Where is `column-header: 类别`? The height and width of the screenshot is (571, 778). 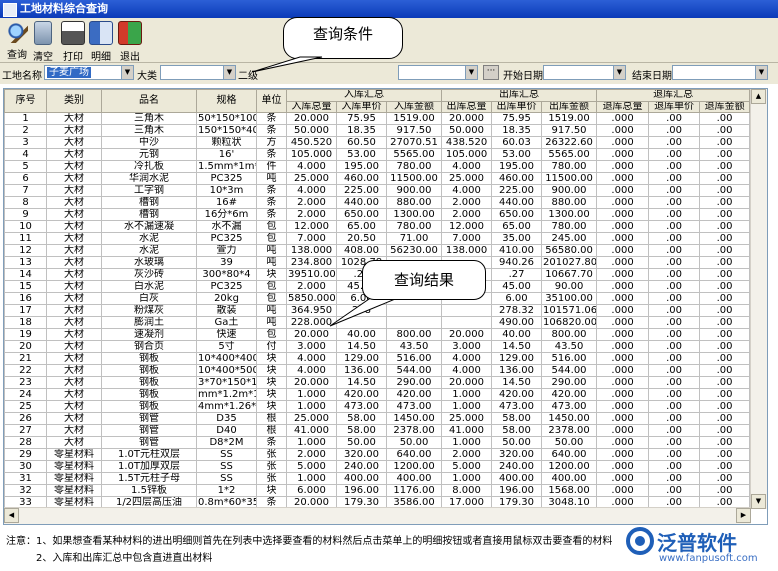 column-header: 类别 is located at coordinates (74, 101).